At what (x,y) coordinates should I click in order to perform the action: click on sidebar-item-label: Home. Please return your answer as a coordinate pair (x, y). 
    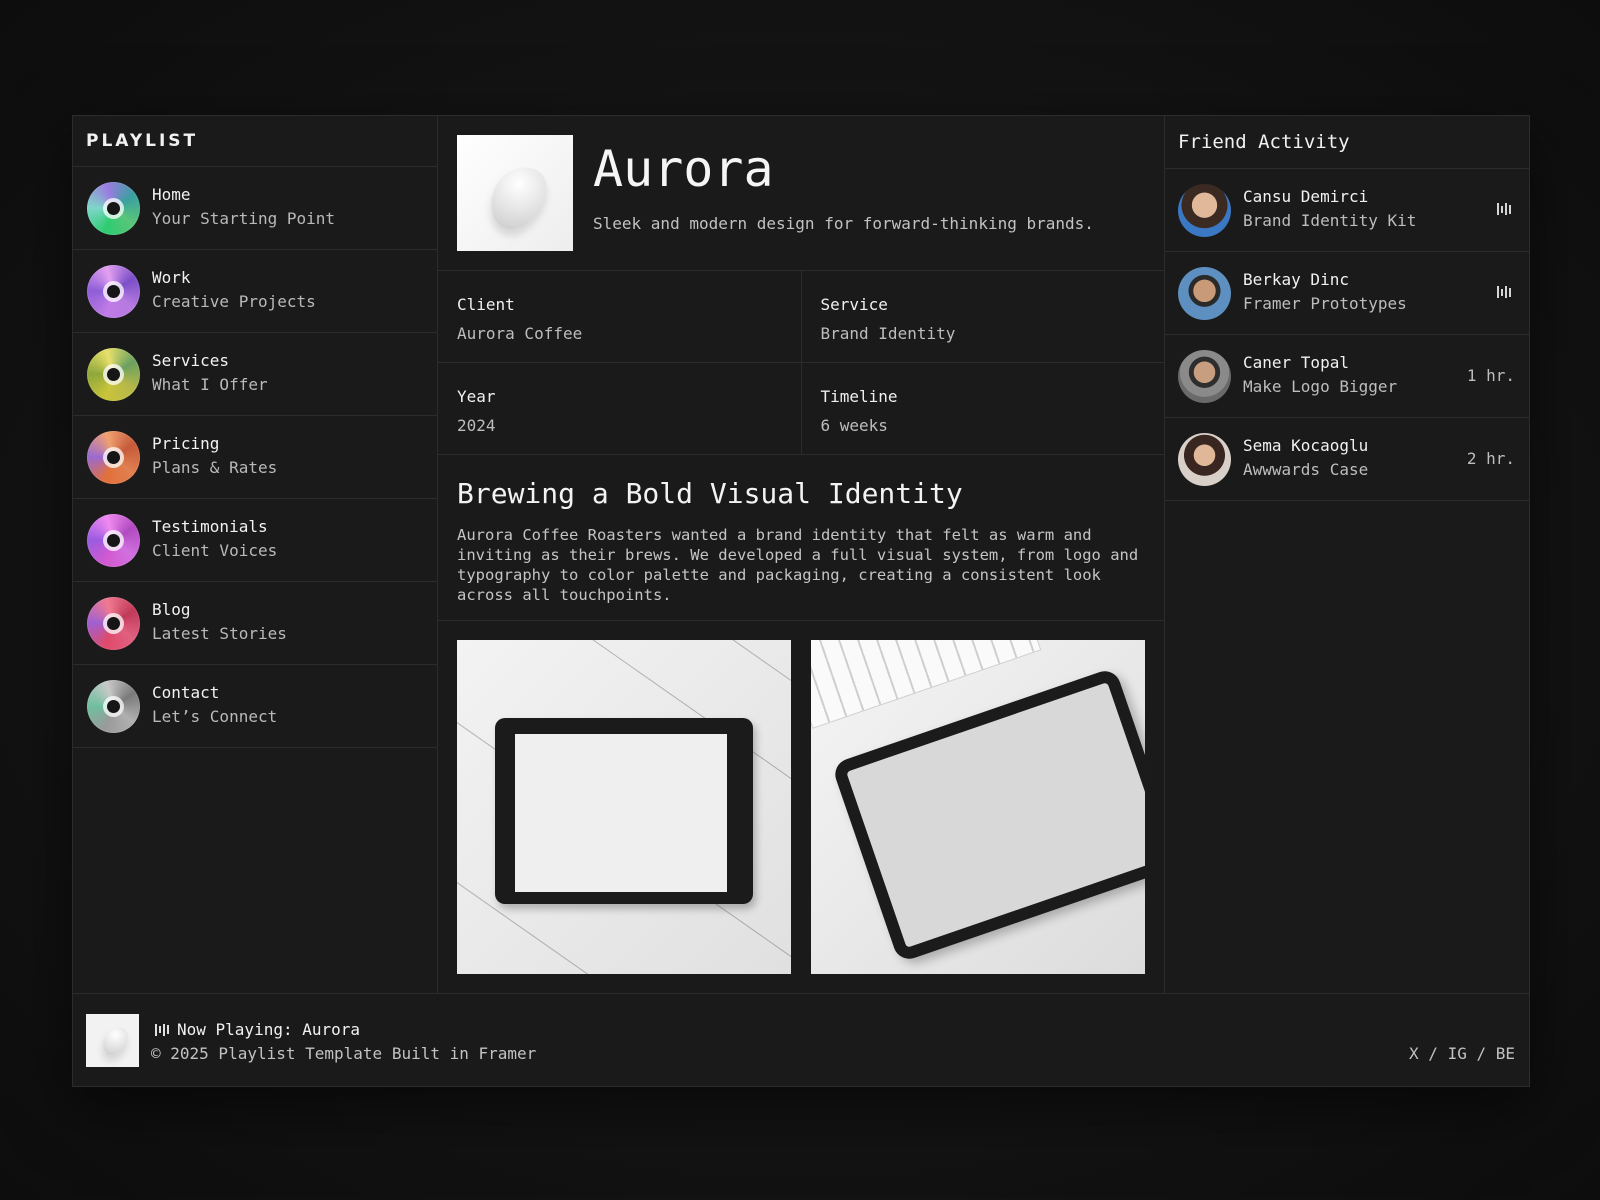
    Looking at the image, I should click on (171, 194).